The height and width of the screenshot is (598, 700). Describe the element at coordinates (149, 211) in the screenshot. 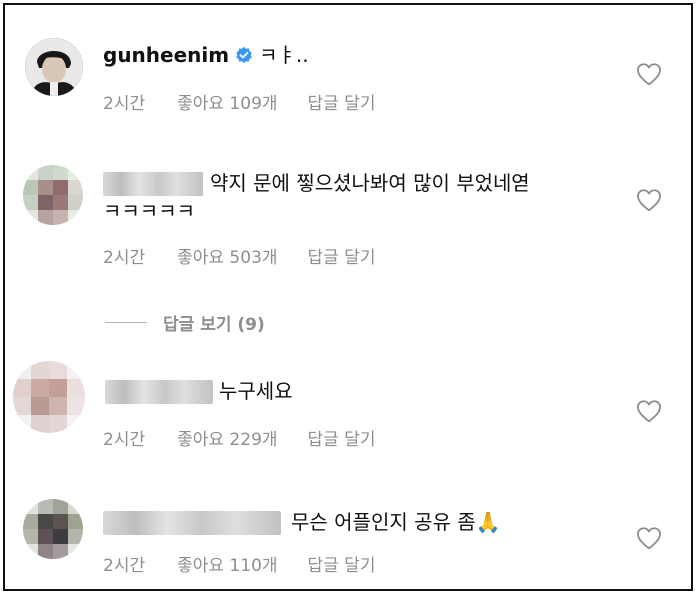

I see `comment-text-continued: ㅋㅋㅋㅋㅋ` at that location.